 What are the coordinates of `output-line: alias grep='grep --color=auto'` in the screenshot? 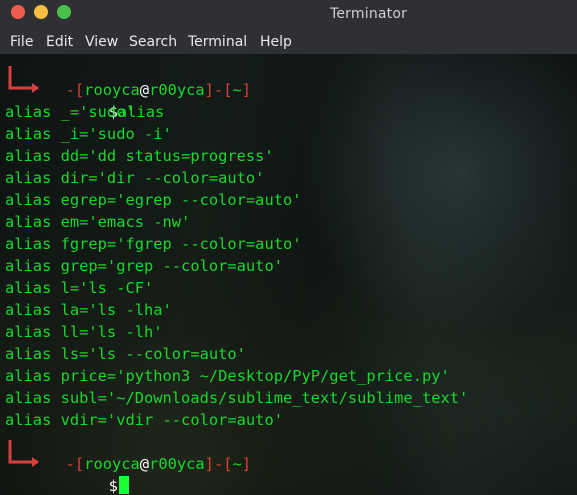 It's located at (144, 266).